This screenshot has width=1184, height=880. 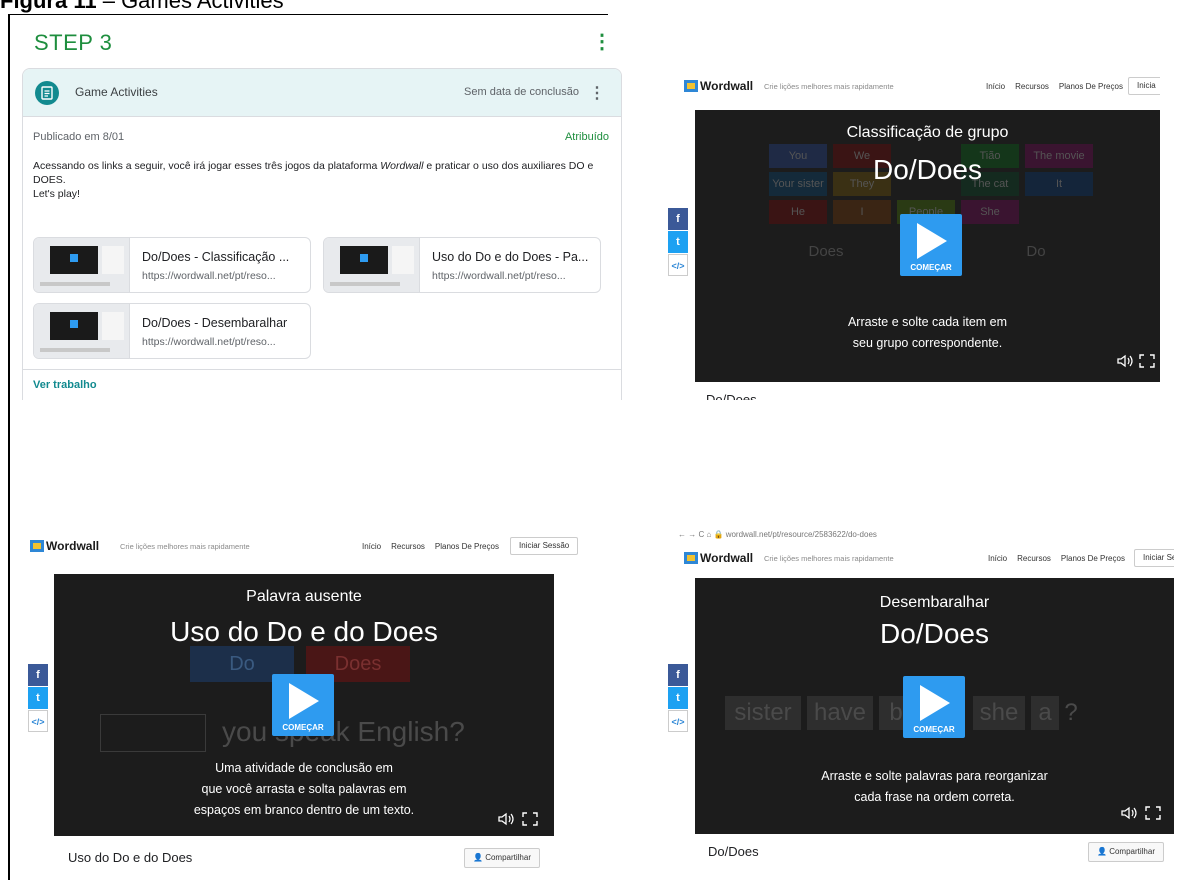 What do you see at coordinates (1154, 558) in the screenshot?
I see `login-button: Iniciar Ses` at bounding box center [1154, 558].